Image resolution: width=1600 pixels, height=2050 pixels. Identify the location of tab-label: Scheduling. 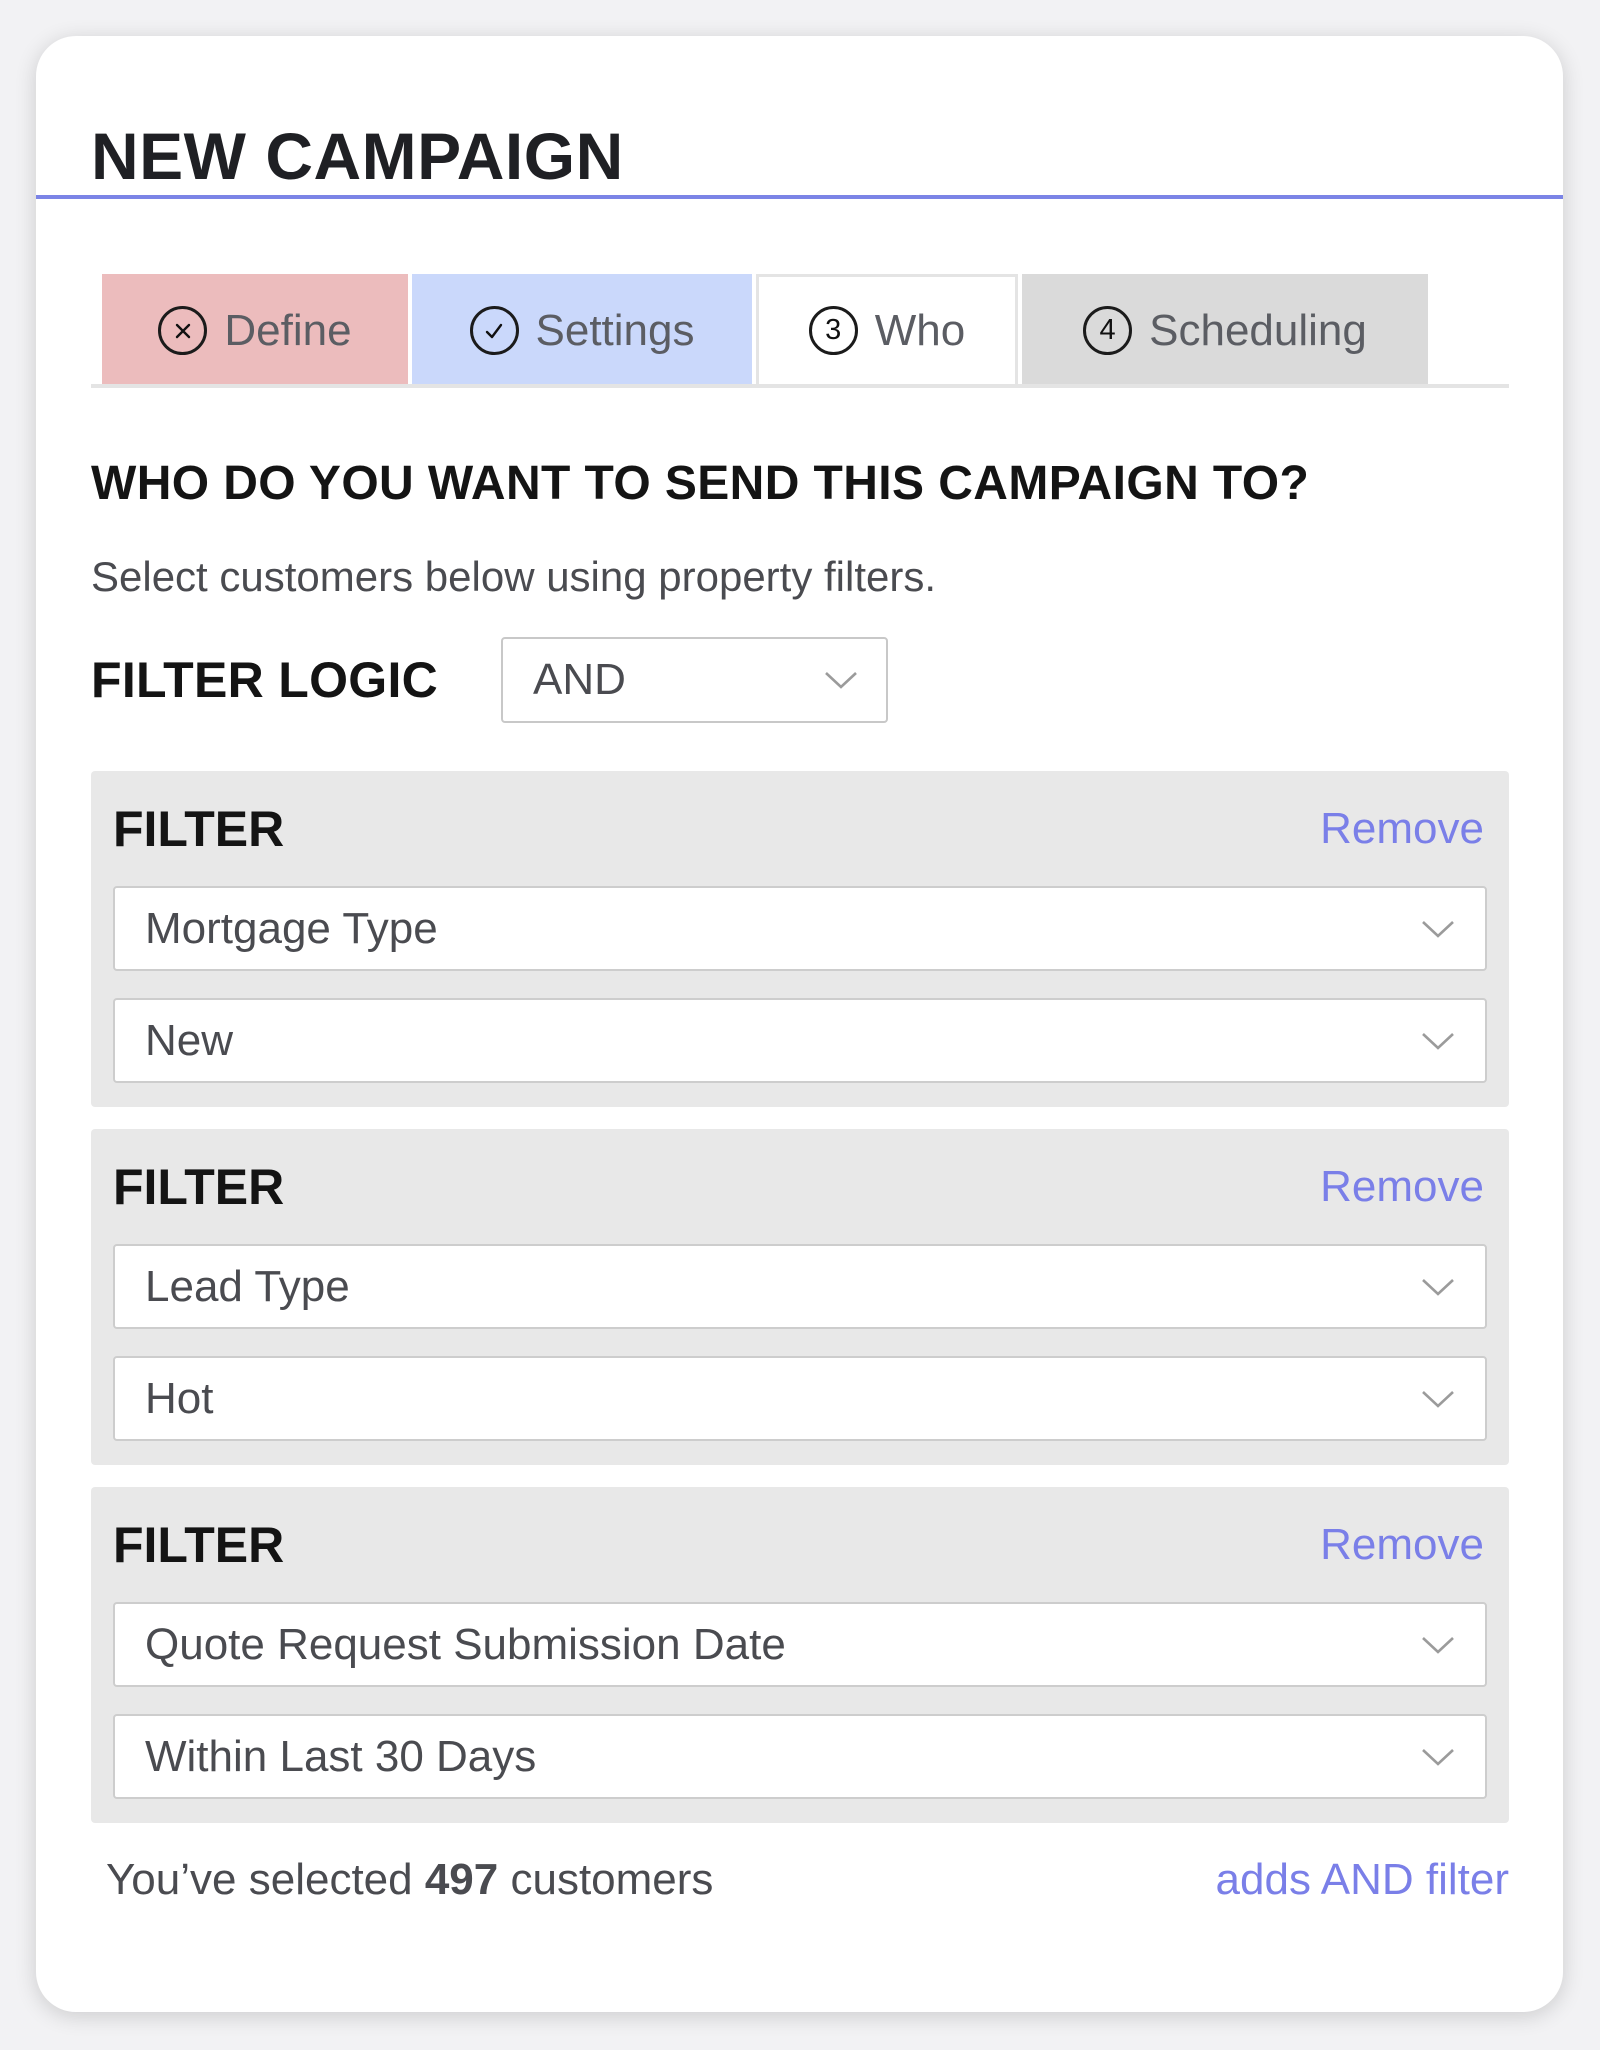
(1258, 330).